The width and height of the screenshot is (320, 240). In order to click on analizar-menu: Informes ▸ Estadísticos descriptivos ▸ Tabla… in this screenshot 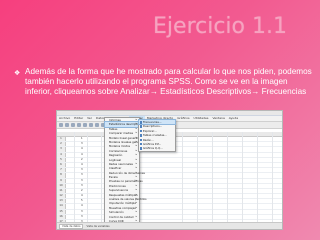, I will do `click(127, 171)`.